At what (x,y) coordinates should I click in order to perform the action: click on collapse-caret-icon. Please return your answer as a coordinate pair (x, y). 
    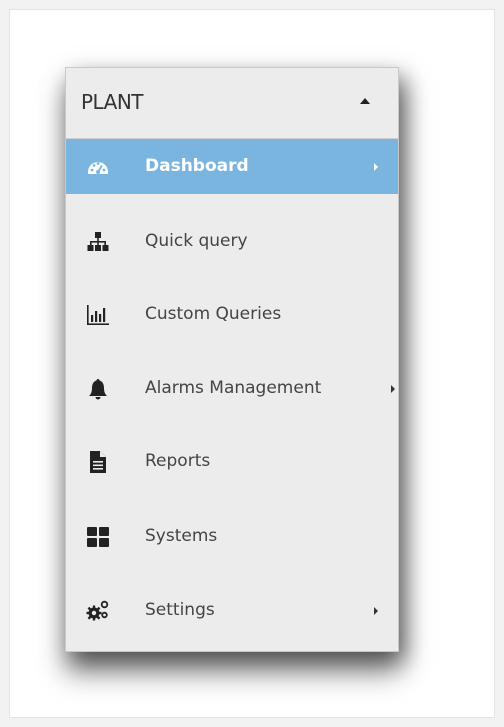
    Looking at the image, I should click on (365, 101).